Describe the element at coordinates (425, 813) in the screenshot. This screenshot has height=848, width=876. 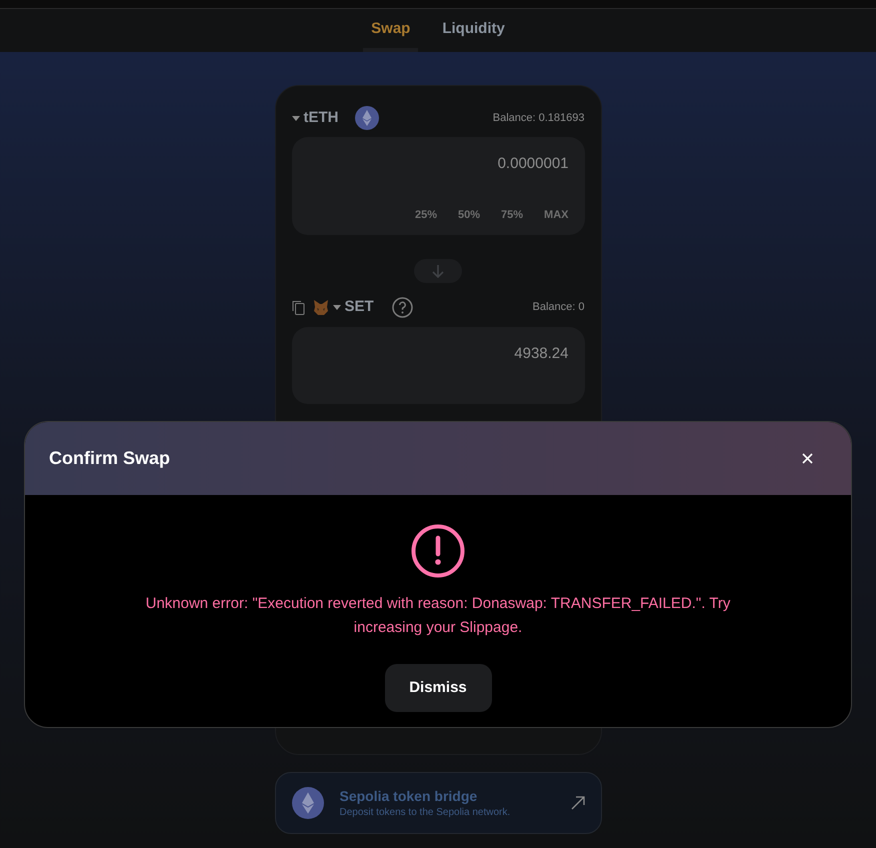
I see `bridge-subtitle: Deposit tokens to the Sepolia network.` at that location.